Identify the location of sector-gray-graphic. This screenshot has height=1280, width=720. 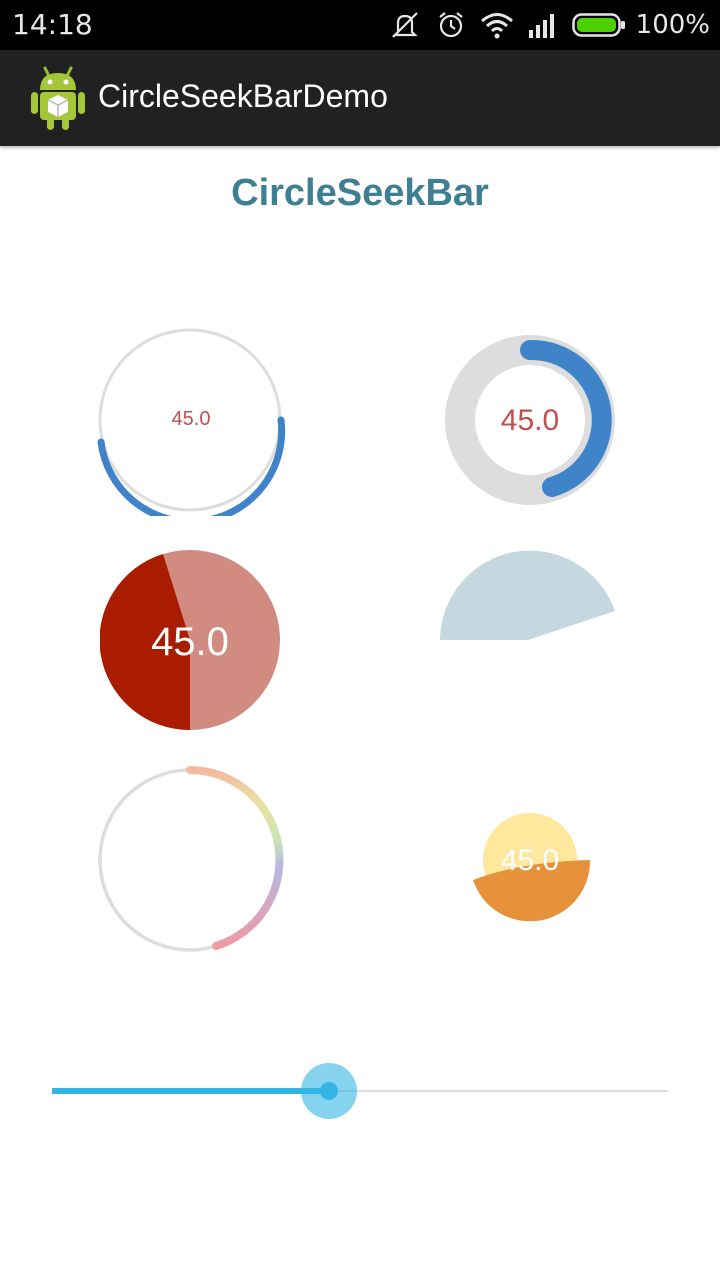
(527, 595).